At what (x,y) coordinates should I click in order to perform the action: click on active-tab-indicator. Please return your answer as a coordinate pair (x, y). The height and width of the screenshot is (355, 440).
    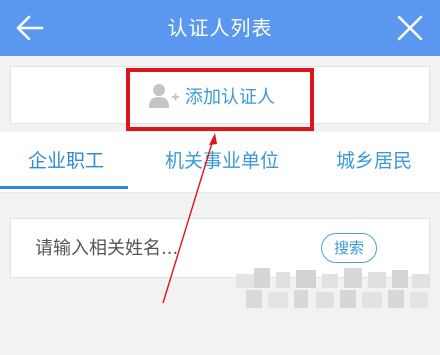
    Looking at the image, I should click on (64, 187).